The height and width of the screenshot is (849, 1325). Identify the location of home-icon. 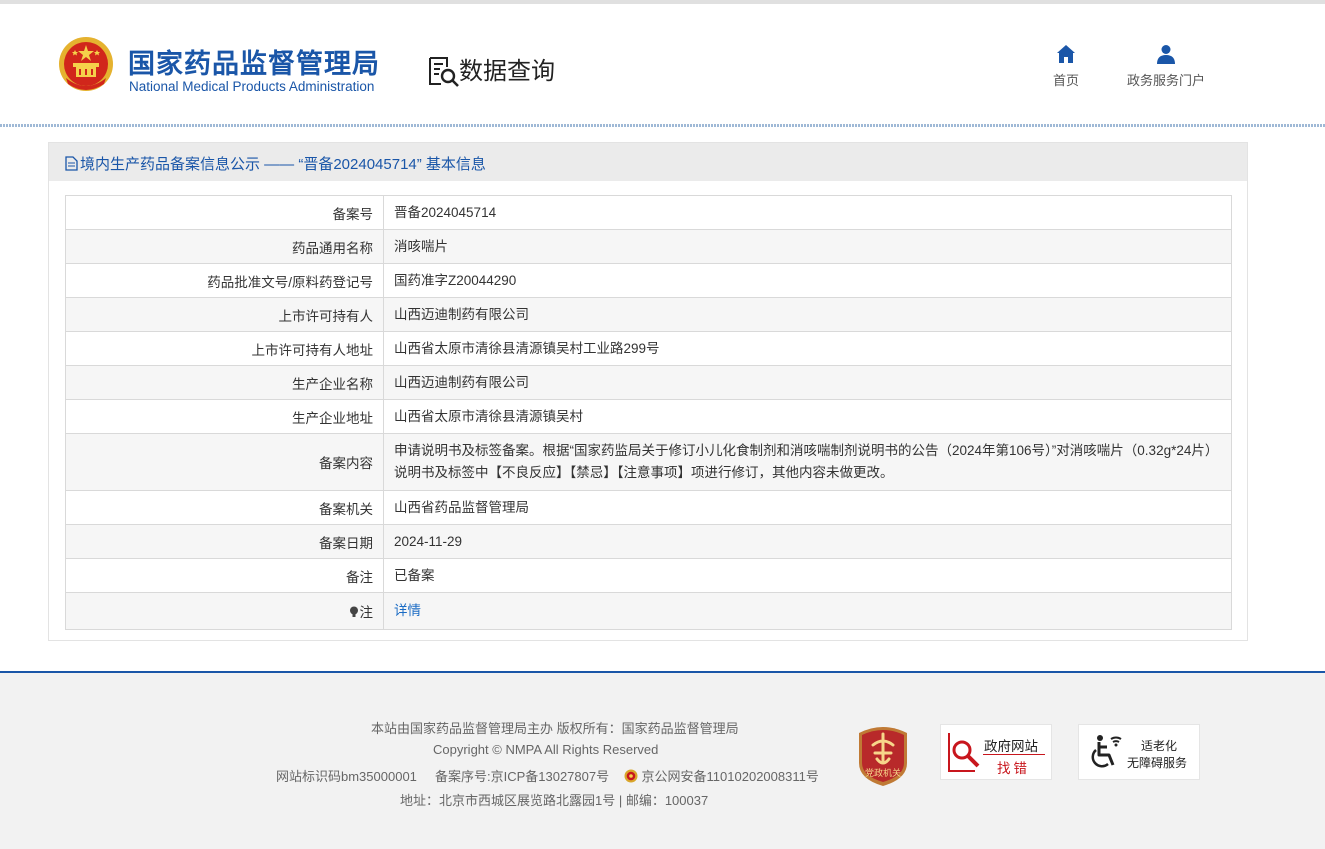
(1066, 54).